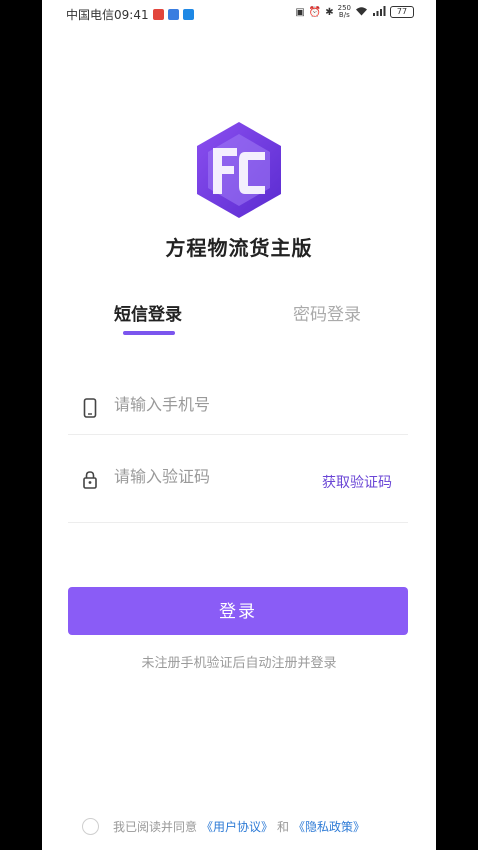 This screenshot has width=478, height=850. I want to click on bluetooth-icon: ✱, so click(329, 12).